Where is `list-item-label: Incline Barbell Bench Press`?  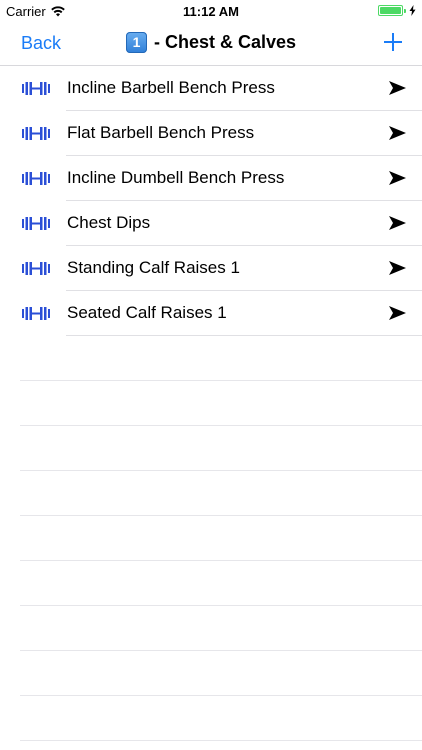
list-item-label: Incline Barbell Bench Press is located at coordinates (171, 87).